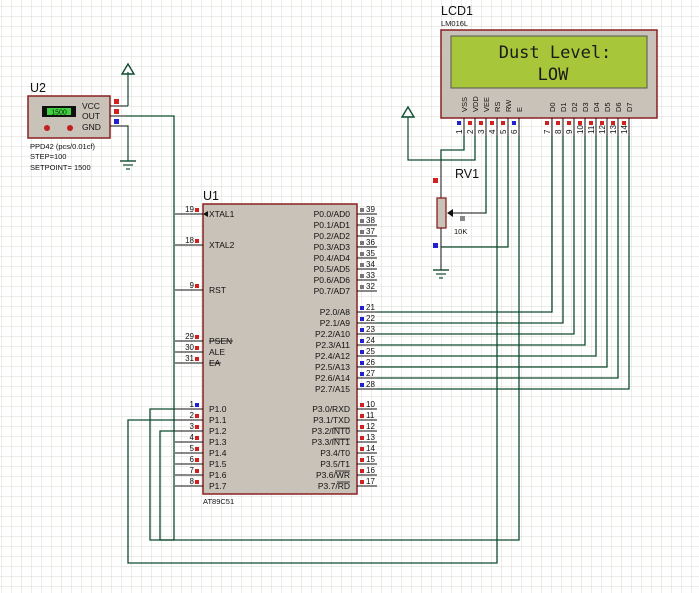  What do you see at coordinates (332, 247) in the screenshot?
I see `u1-right-pin-label: P0.3/AD3` at bounding box center [332, 247].